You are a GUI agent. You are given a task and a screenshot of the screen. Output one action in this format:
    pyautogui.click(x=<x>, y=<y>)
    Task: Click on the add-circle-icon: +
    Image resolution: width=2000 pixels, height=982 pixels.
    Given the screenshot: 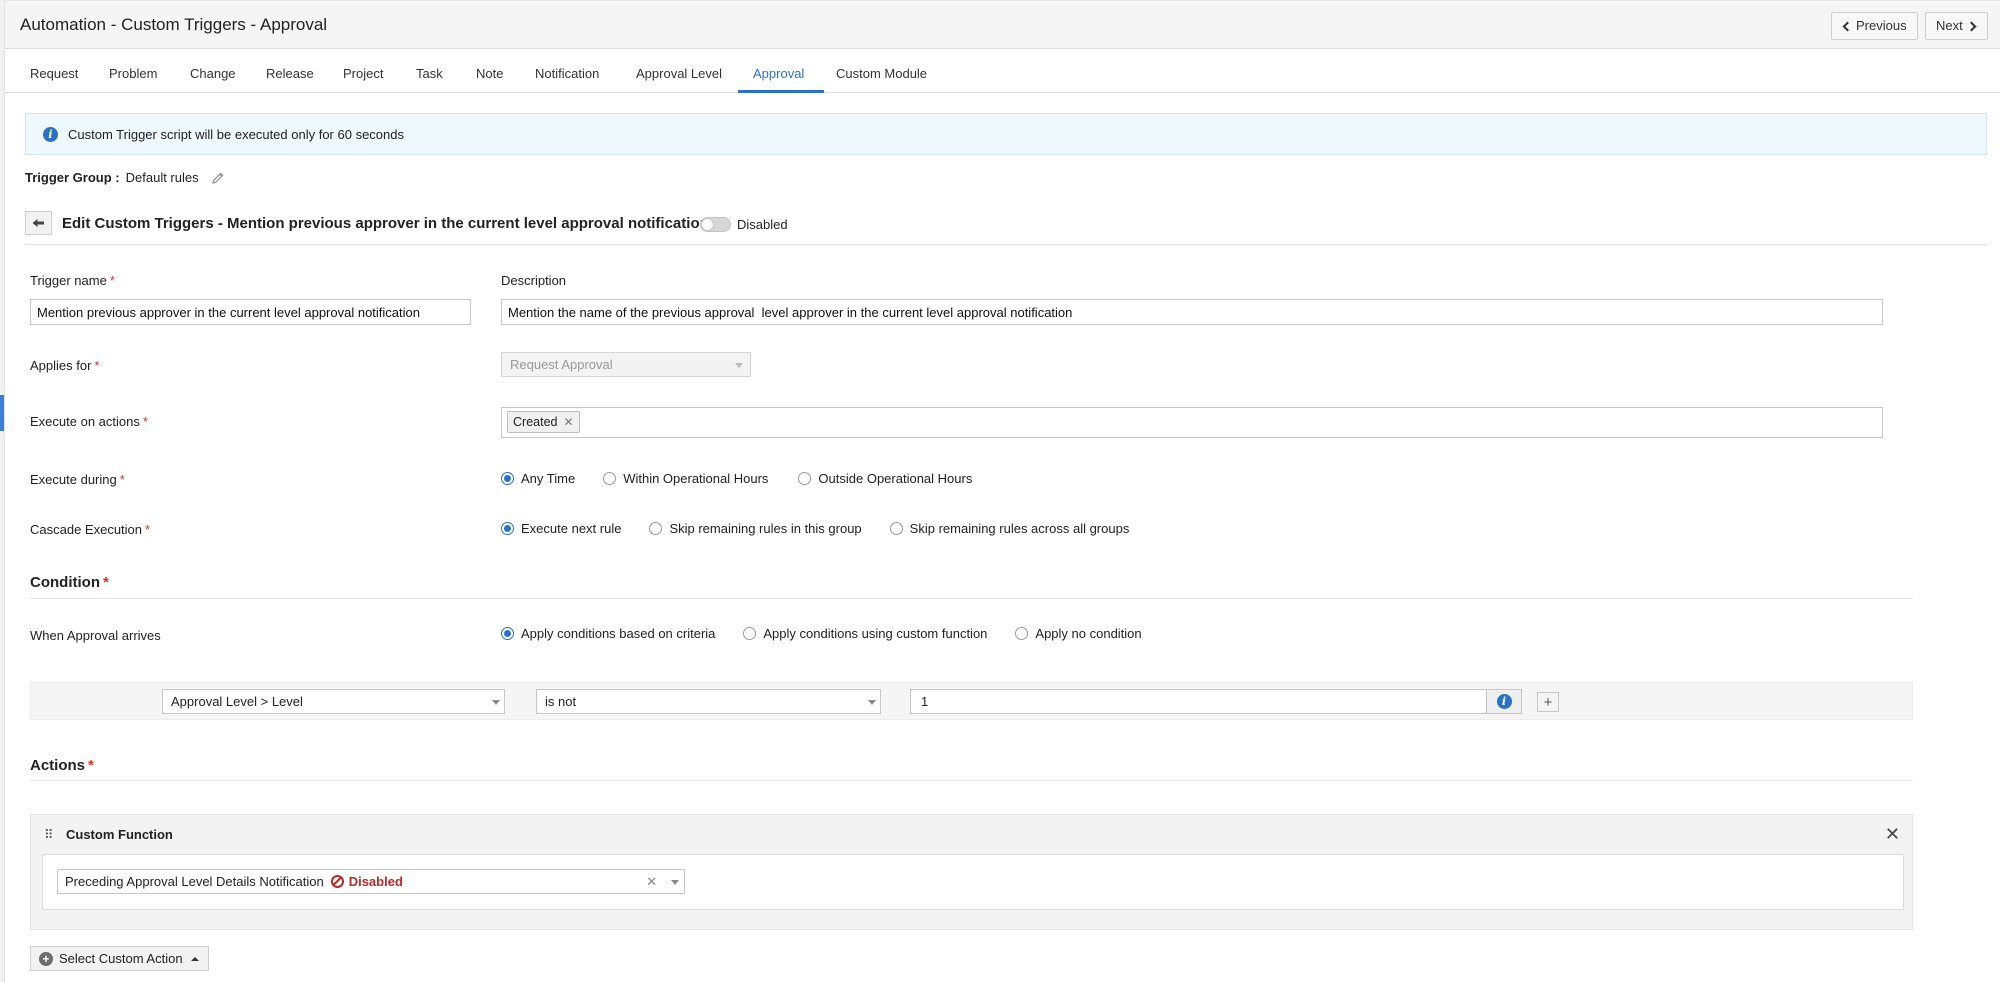 What is the action you would take?
    pyautogui.click(x=46, y=958)
    